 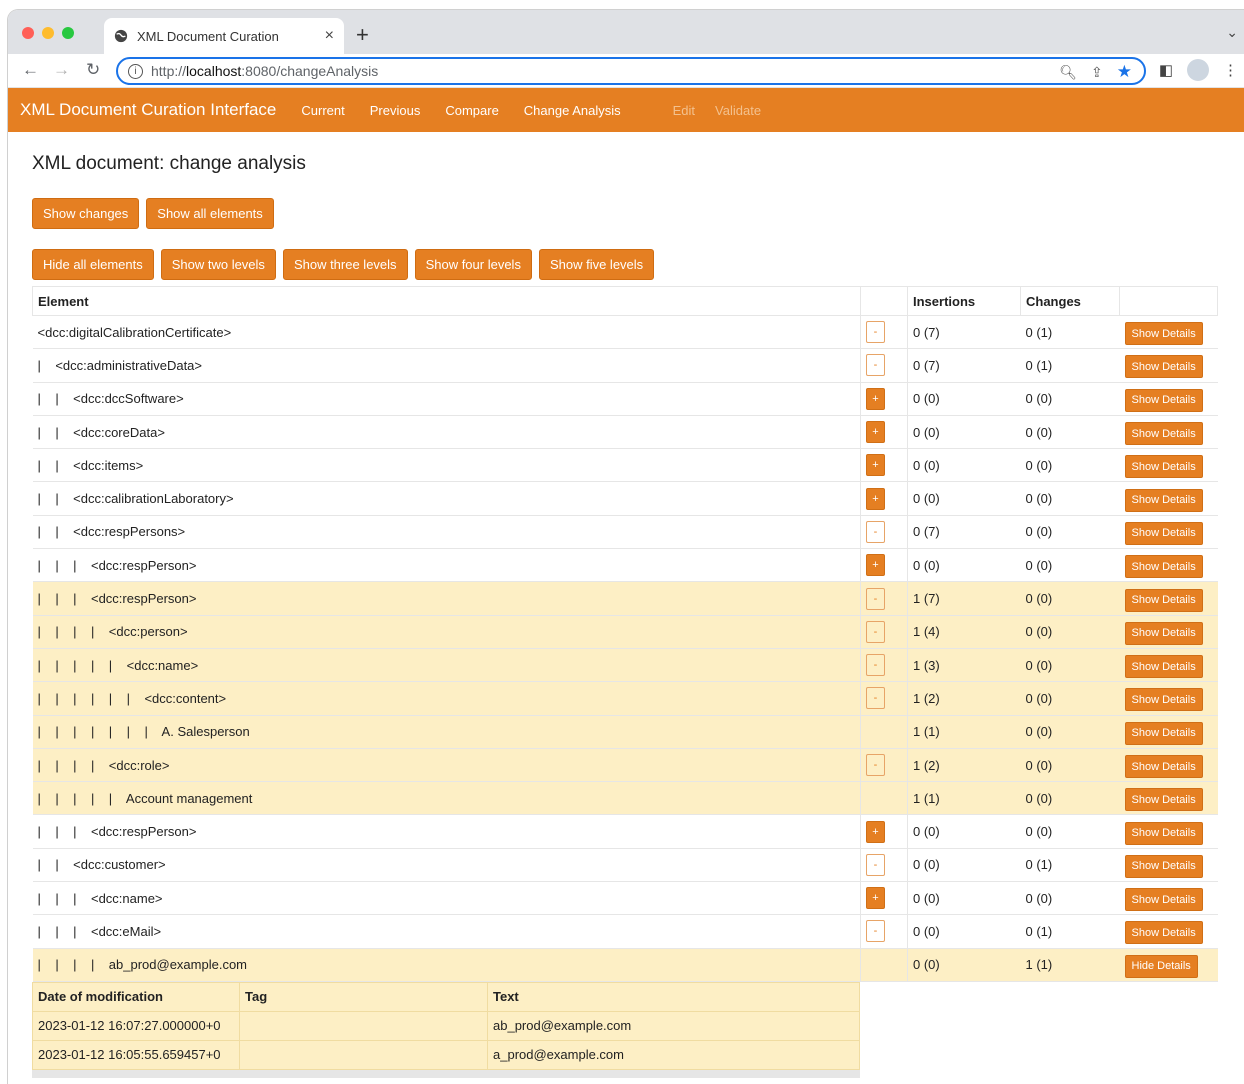 What do you see at coordinates (61, 70) in the screenshot?
I see `forward-icon: →` at bounding box center [61, 70].